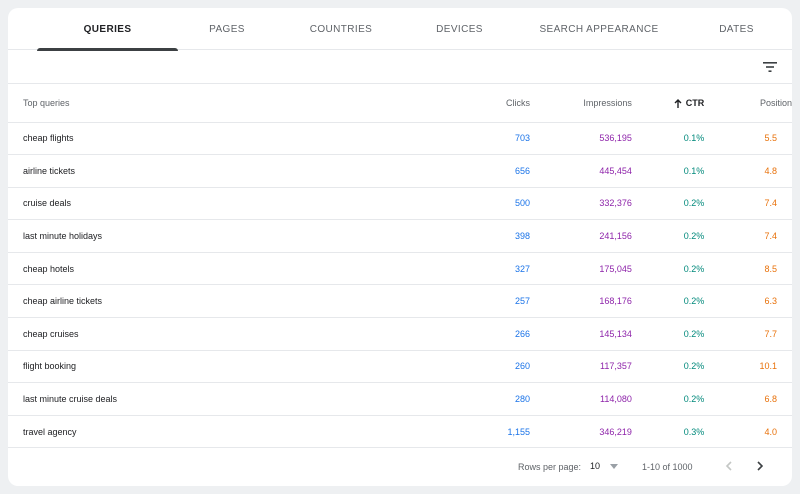  What do you see at coordinates (748, 103) in the screenshot?
I see `header-position: Position` at bounding box center [748, 103].